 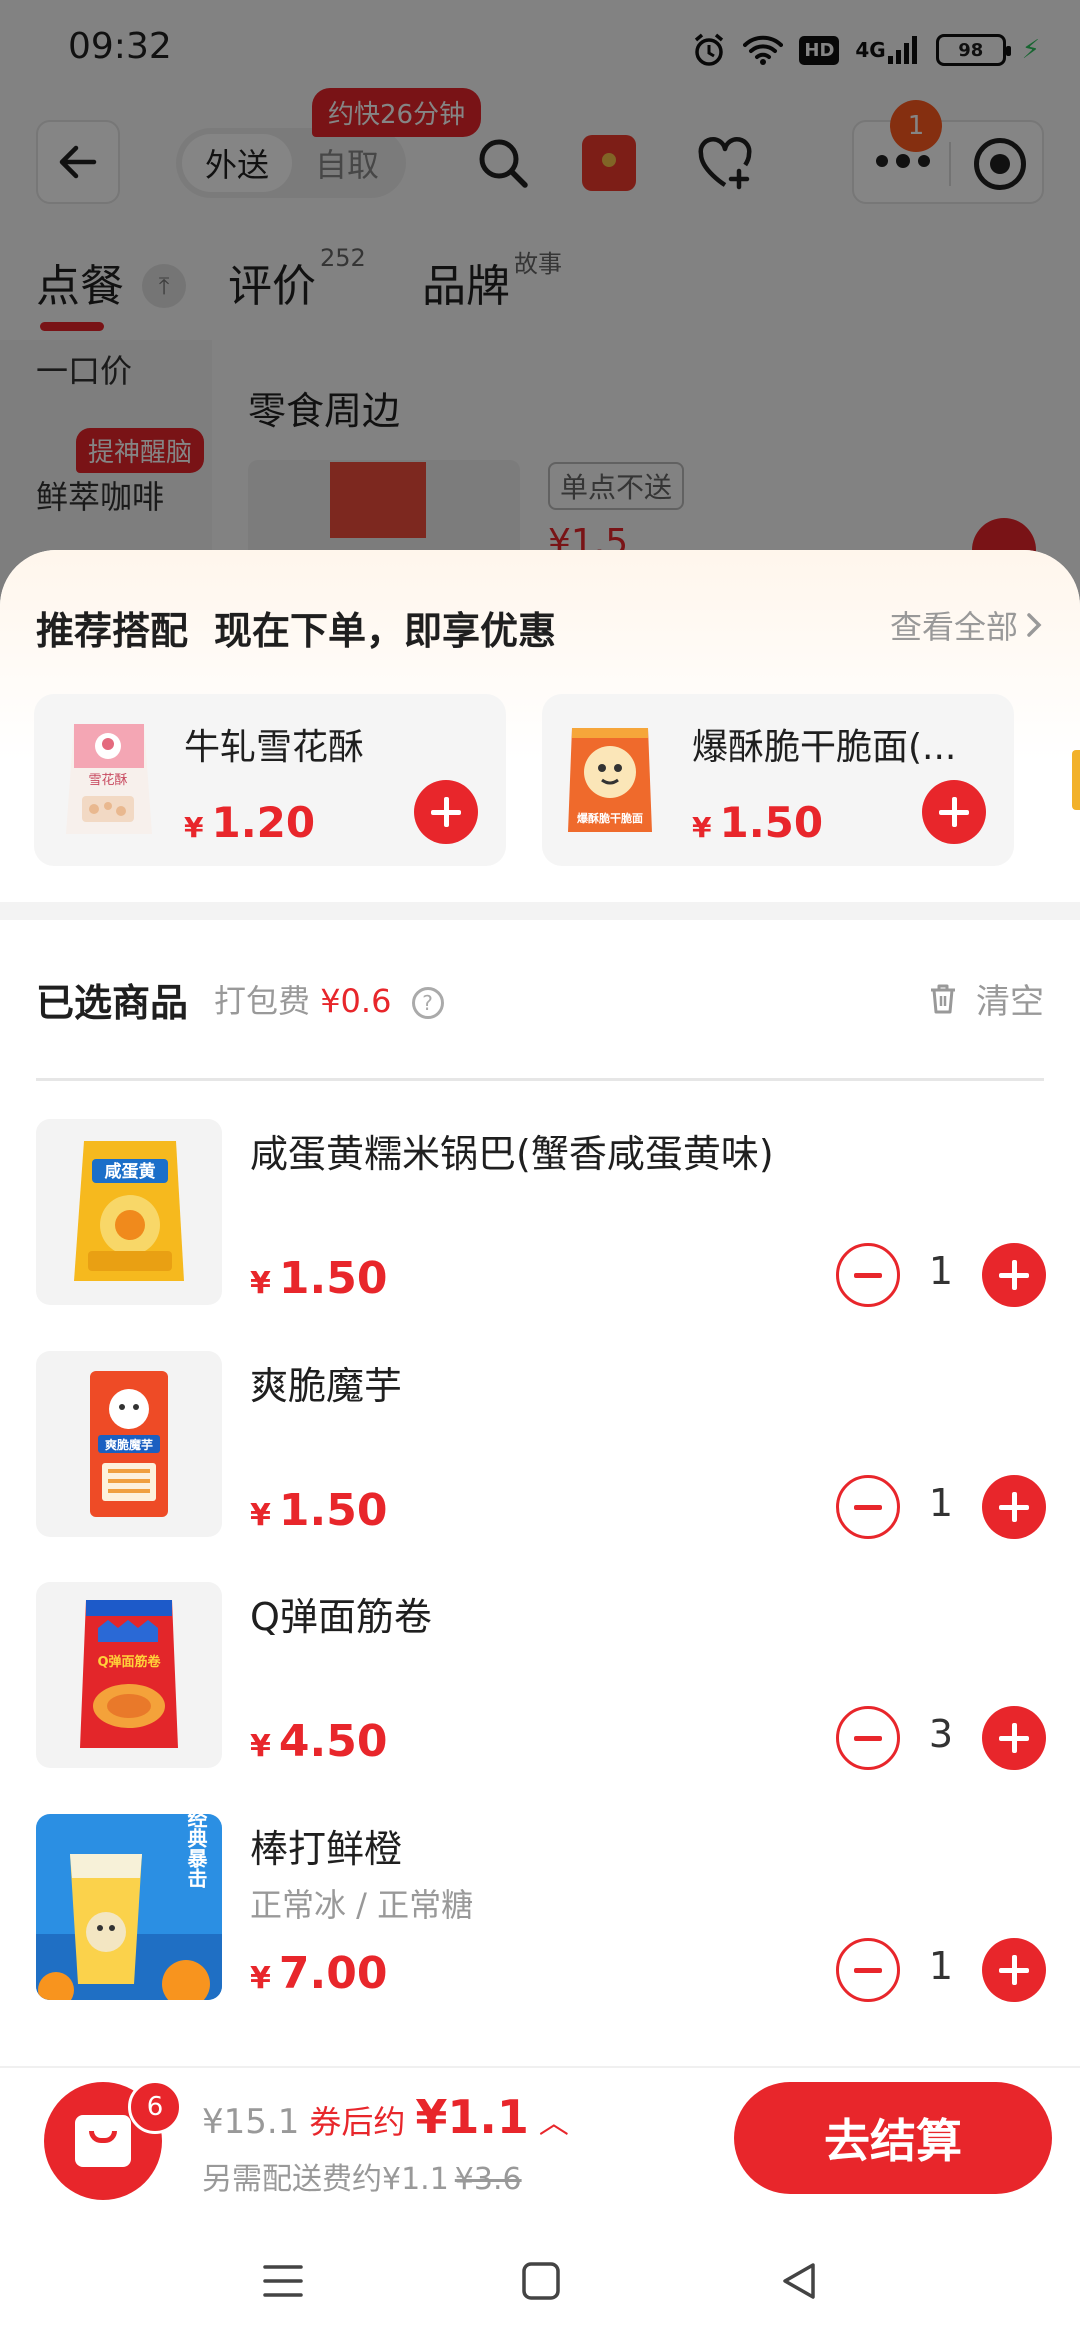 I want to click on item-price: ¥7.00, so click(x=318, y=1973).